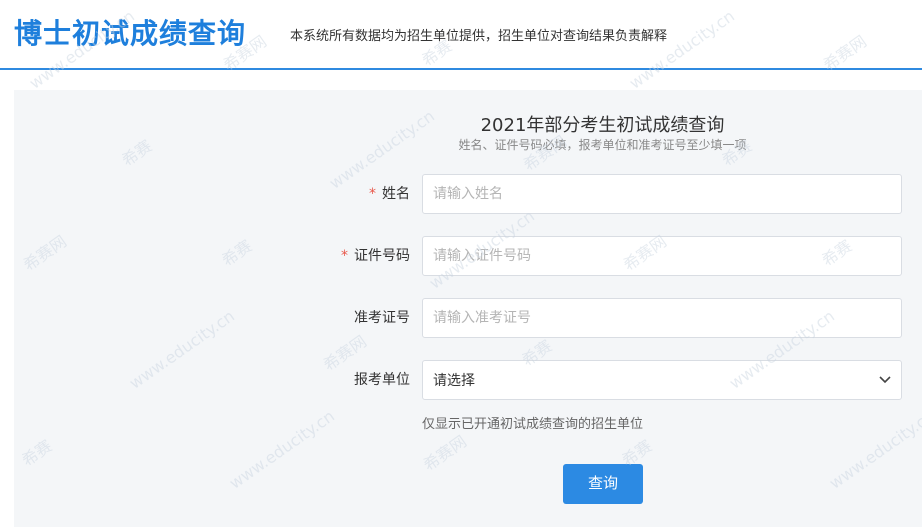  I want to click on form-subtitle: 姓名、证件号码必填，报考单位和准考证号至少填一项, so click(602, 145).